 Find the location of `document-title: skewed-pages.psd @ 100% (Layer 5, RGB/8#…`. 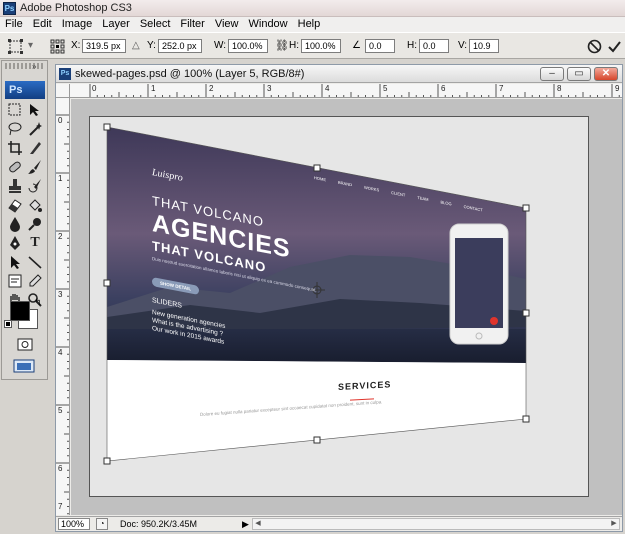

document-title: skewed-pages.psd @ 100% (Layer 5, RGB/8#… is located at coordinates (190, 74).